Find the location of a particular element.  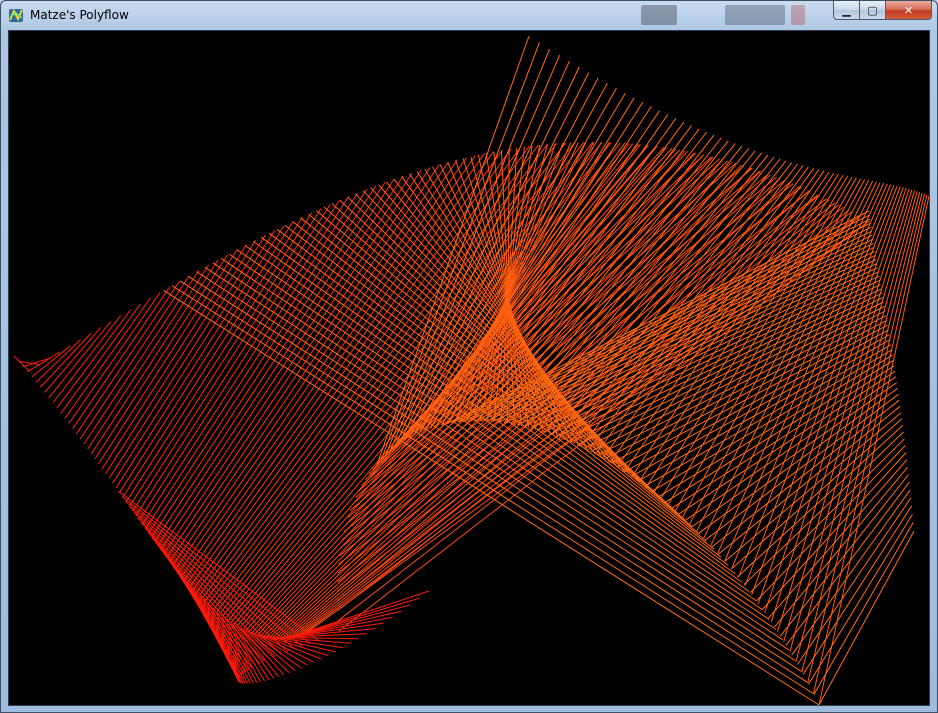

close-icon: ✕ is located at coordinates (908, 10).